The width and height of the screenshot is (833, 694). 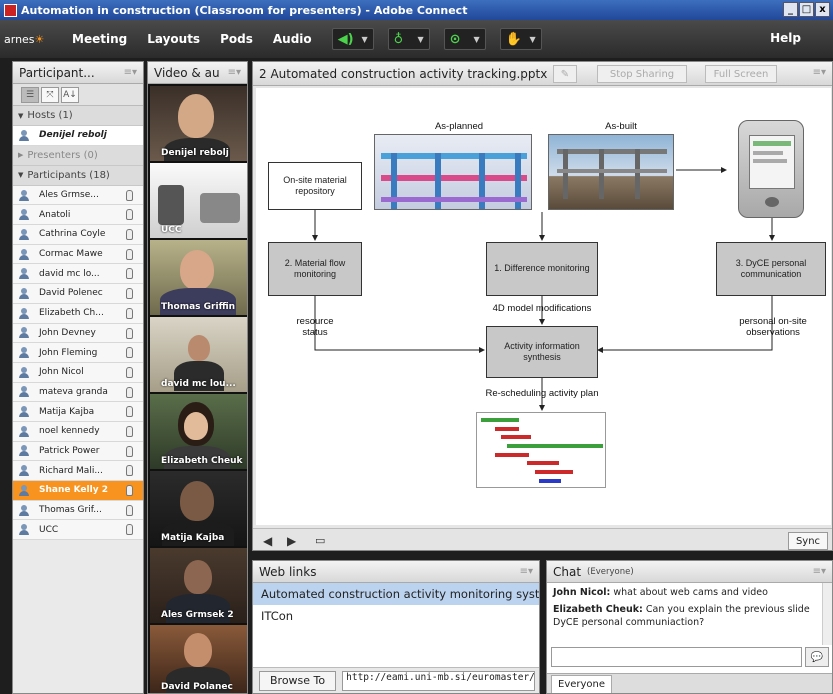 I want to click on web-links-pod-title: Web links, so click(x=288, y=571).